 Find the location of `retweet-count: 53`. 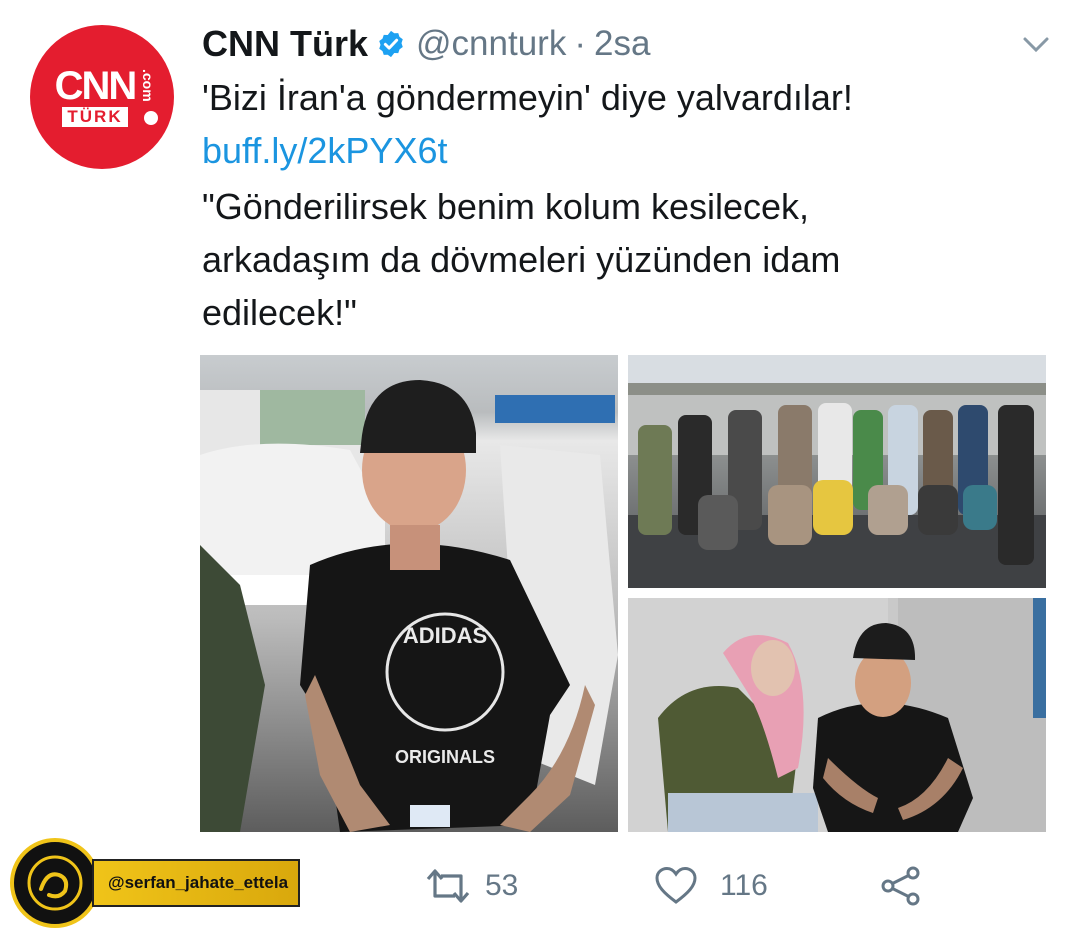

retweet-count: 53 is located at coordinates (502, 885).